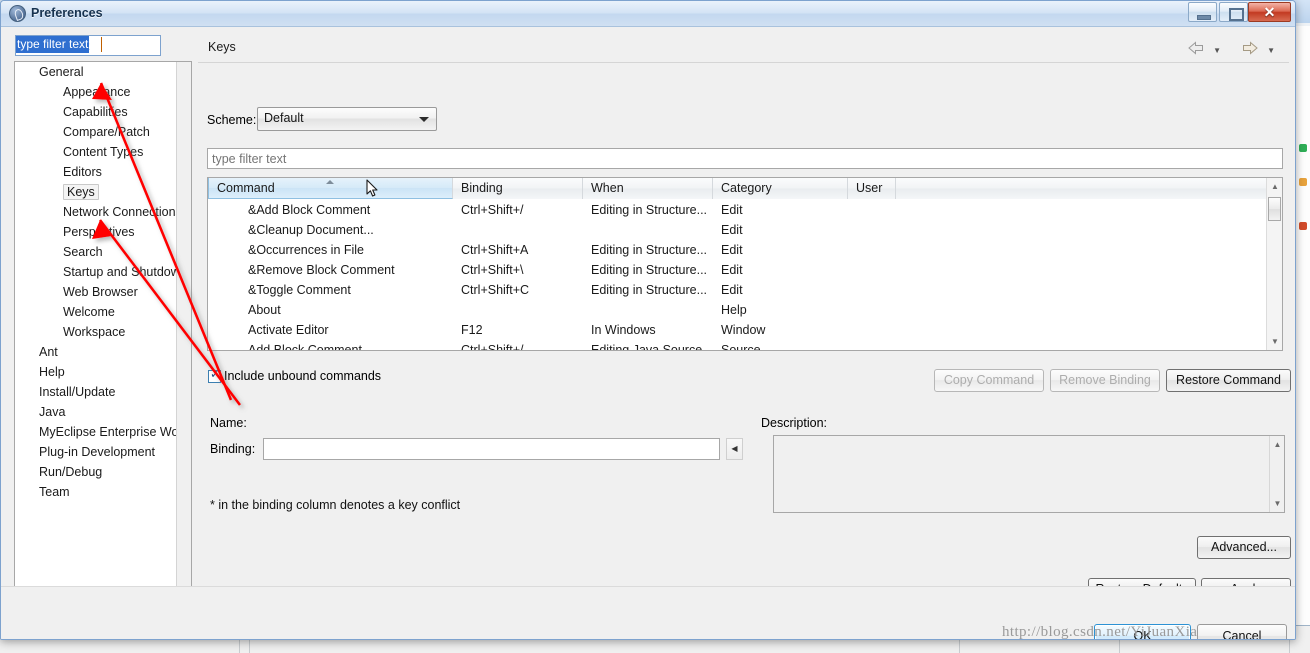 Image resolution: width=1310 pixels, height=653 pixels. What do you see at coordinates (214, 375) in the screenshot?
I see `include-unbound-checkbox` at bounding box center [214, 375].